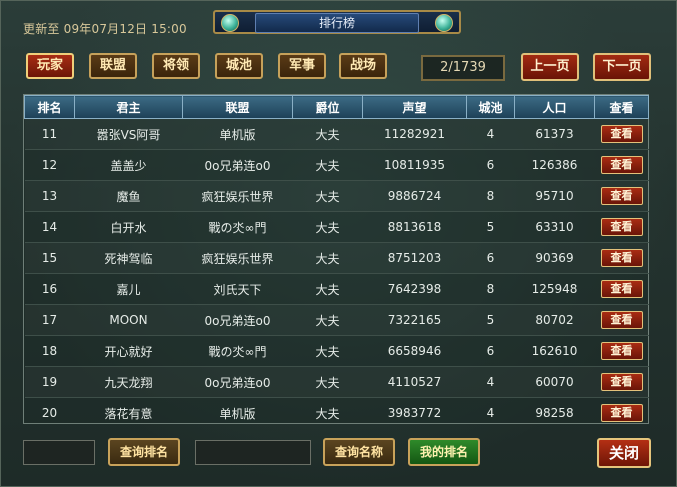  Describe the element at coordinates (490, 196) in the screenshot. I see `cities-cell: 8` at that location.